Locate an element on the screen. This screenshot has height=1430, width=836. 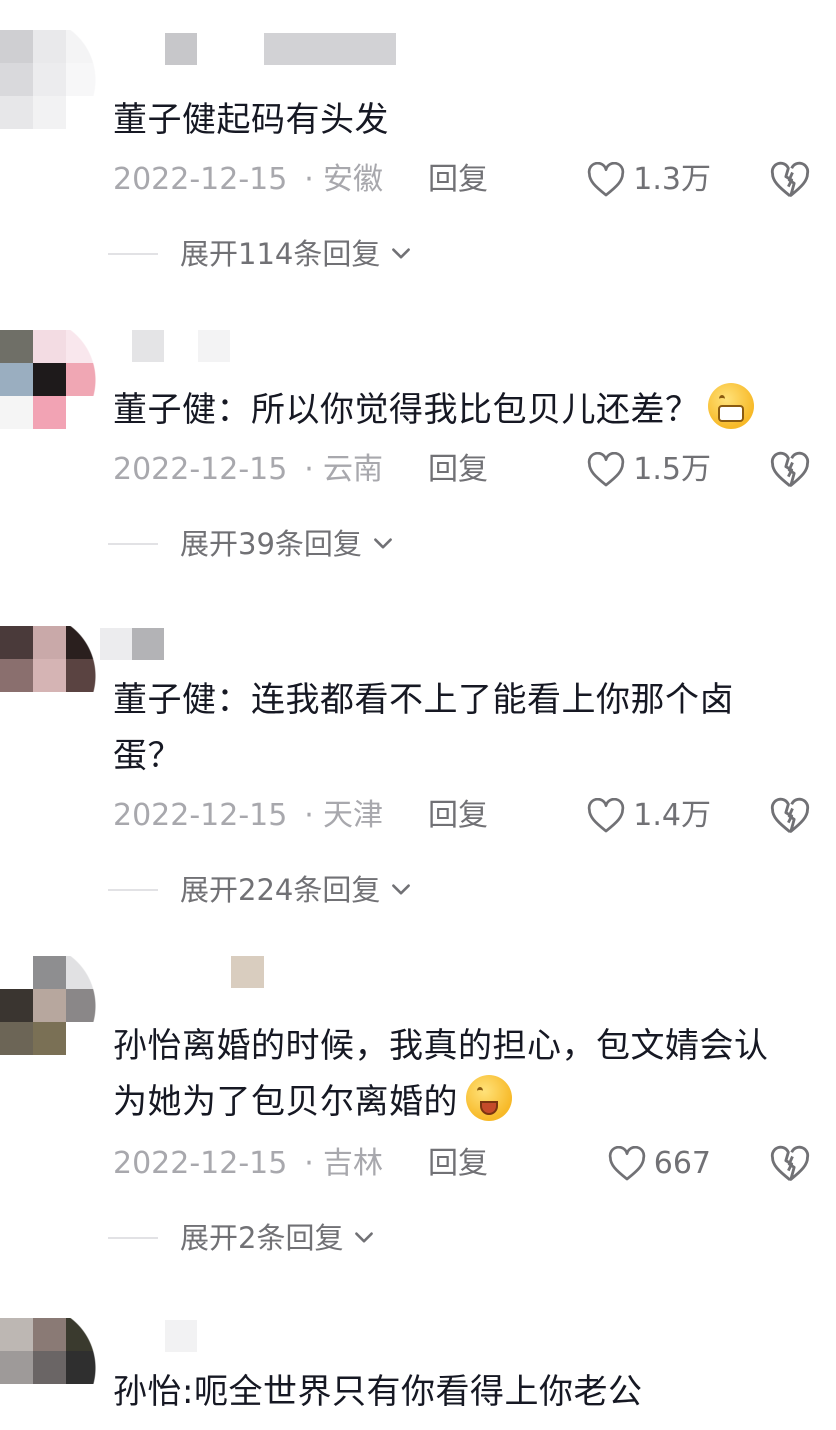
crying-emoji is located at coordinates (489, 1098).